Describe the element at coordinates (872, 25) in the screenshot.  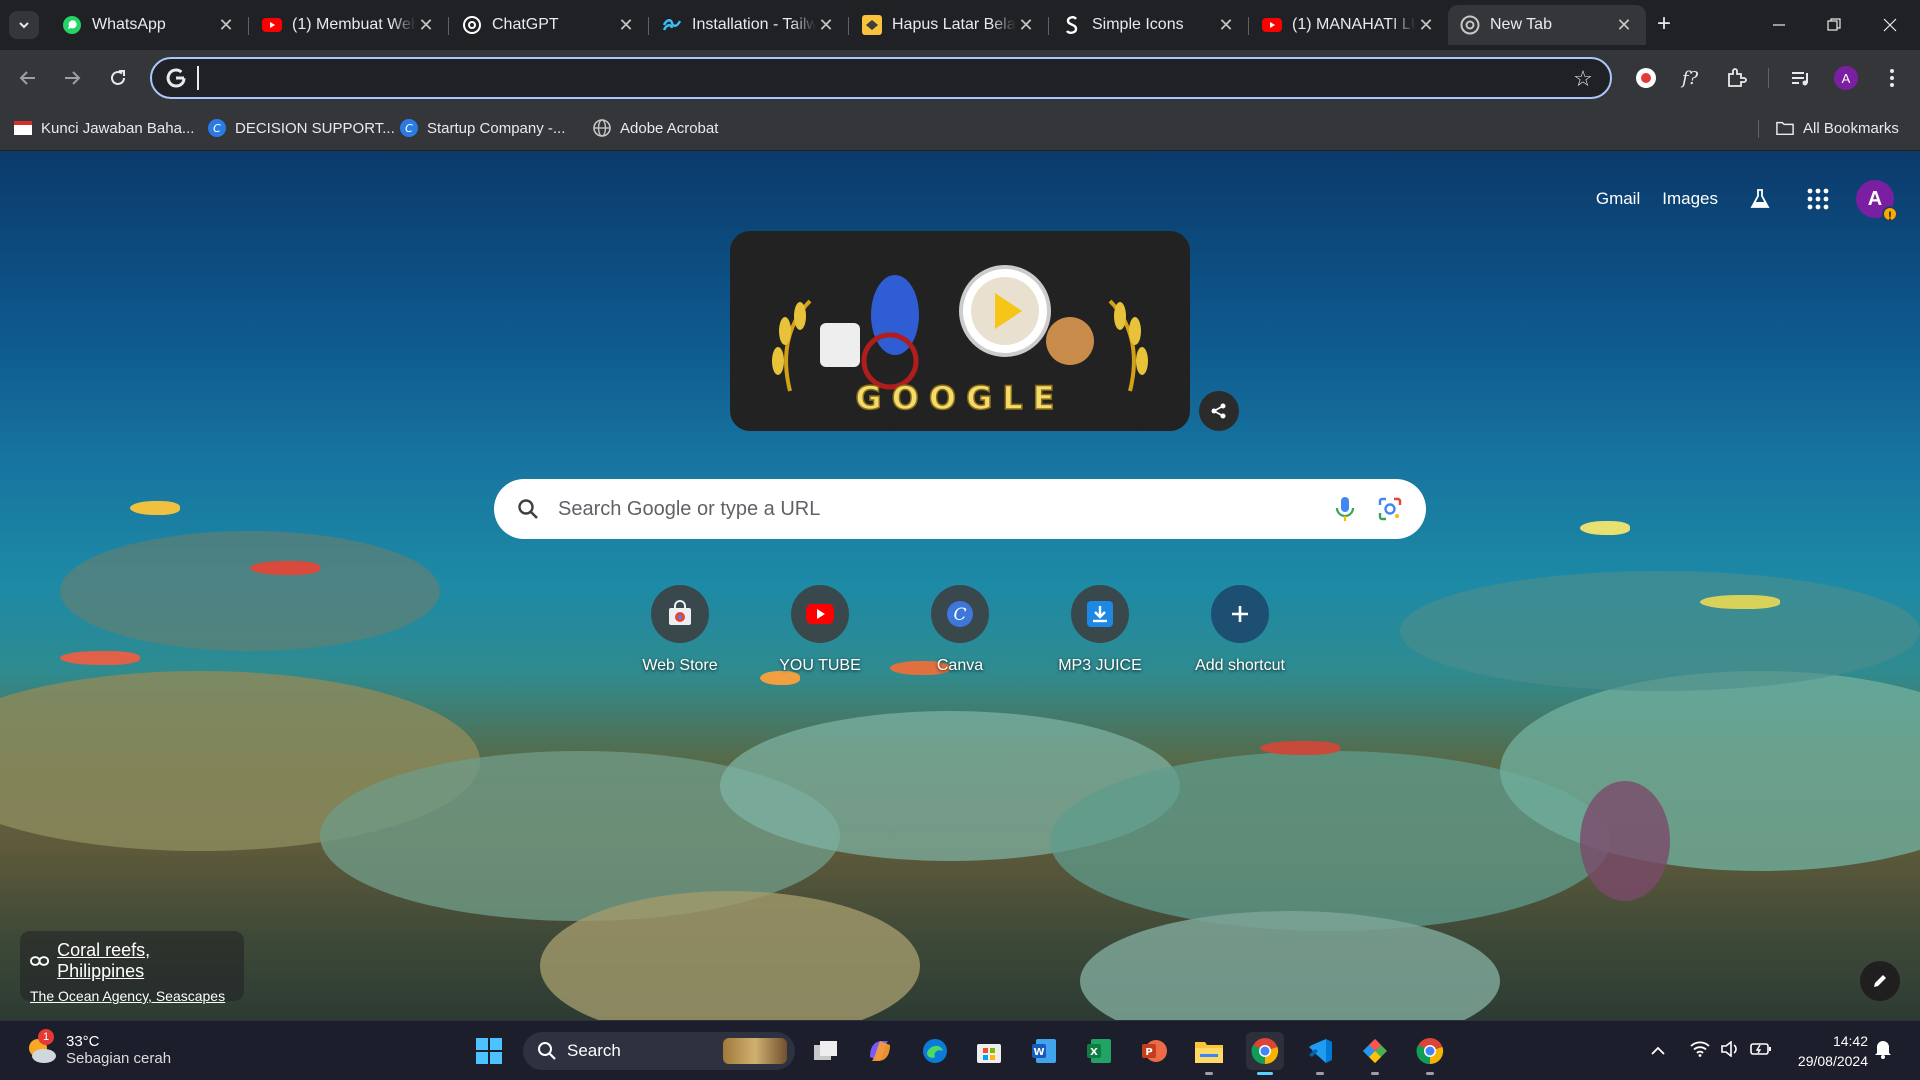
I see `remove-bg-icon` at that location.